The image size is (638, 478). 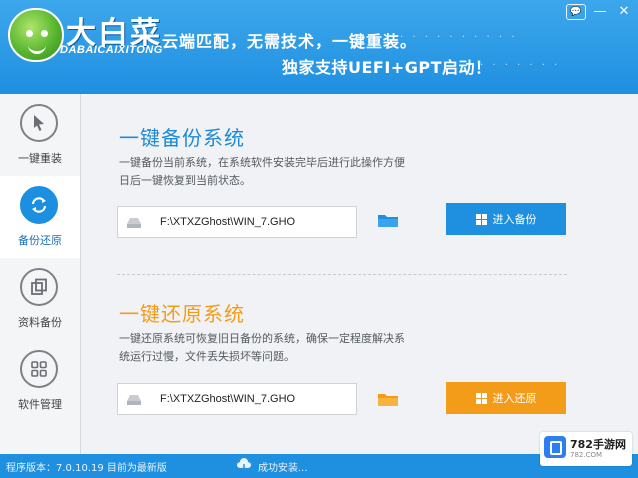 What do you see at coordinates (290, 41) in the screenshot?
I see `slogan-primary: 云端匹配，无需技术，一键重装。` at bounding box center [290, 41].